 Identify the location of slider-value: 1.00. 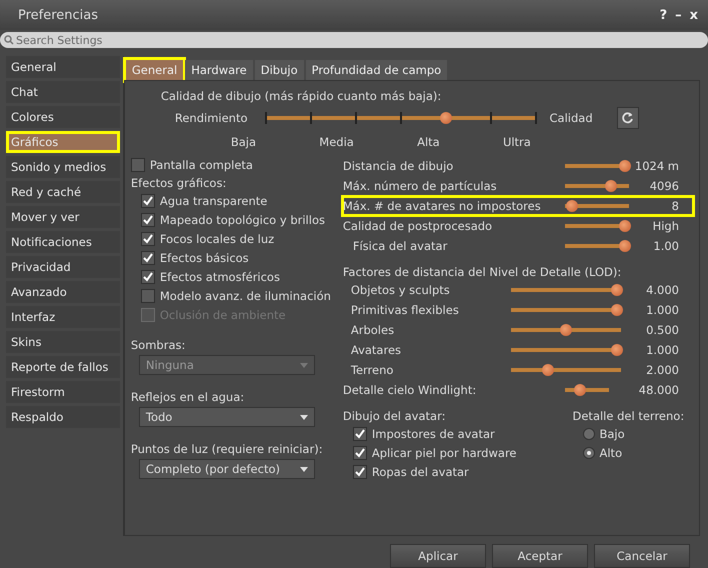
(666, 246).